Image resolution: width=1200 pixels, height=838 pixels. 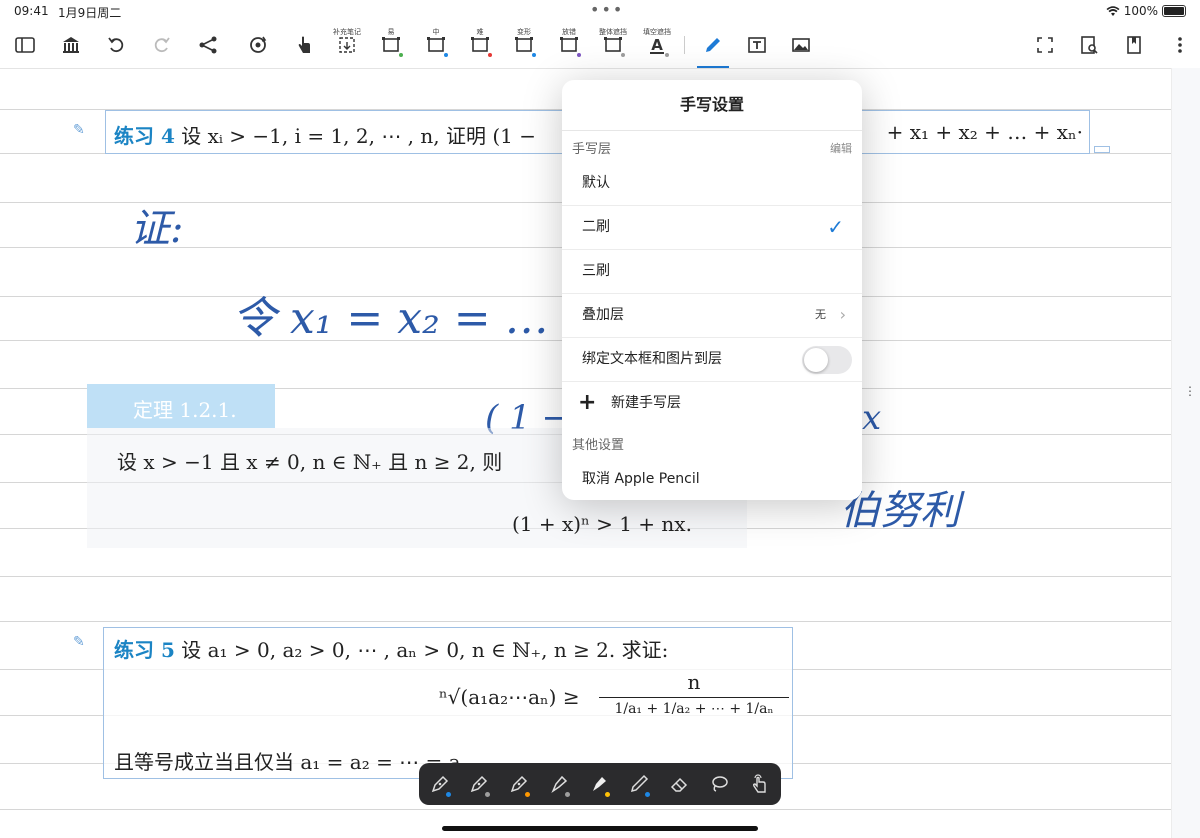 What do you see at coordinates (144, 650) in the screenshot?
I see `exercise-5-label: 练习 5` at bounding box center [144, 650].